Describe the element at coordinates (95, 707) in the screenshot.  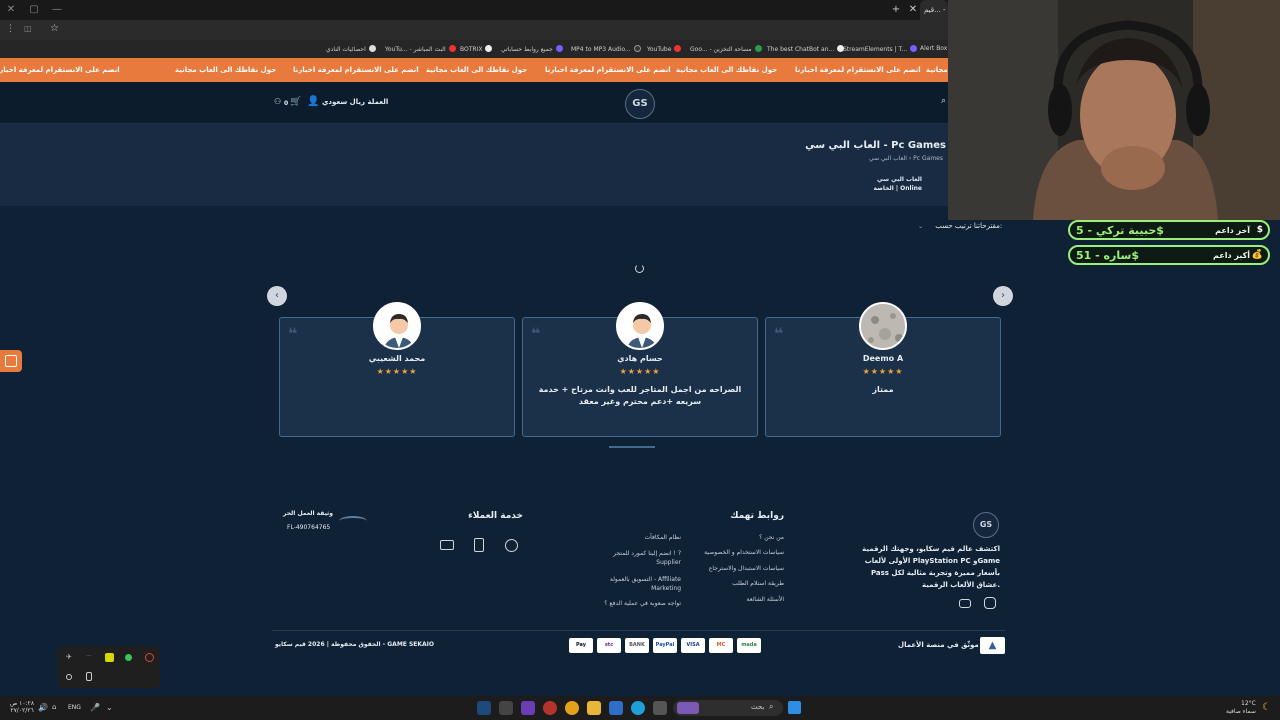
I see `microphone-icon: 🎤` at that location.